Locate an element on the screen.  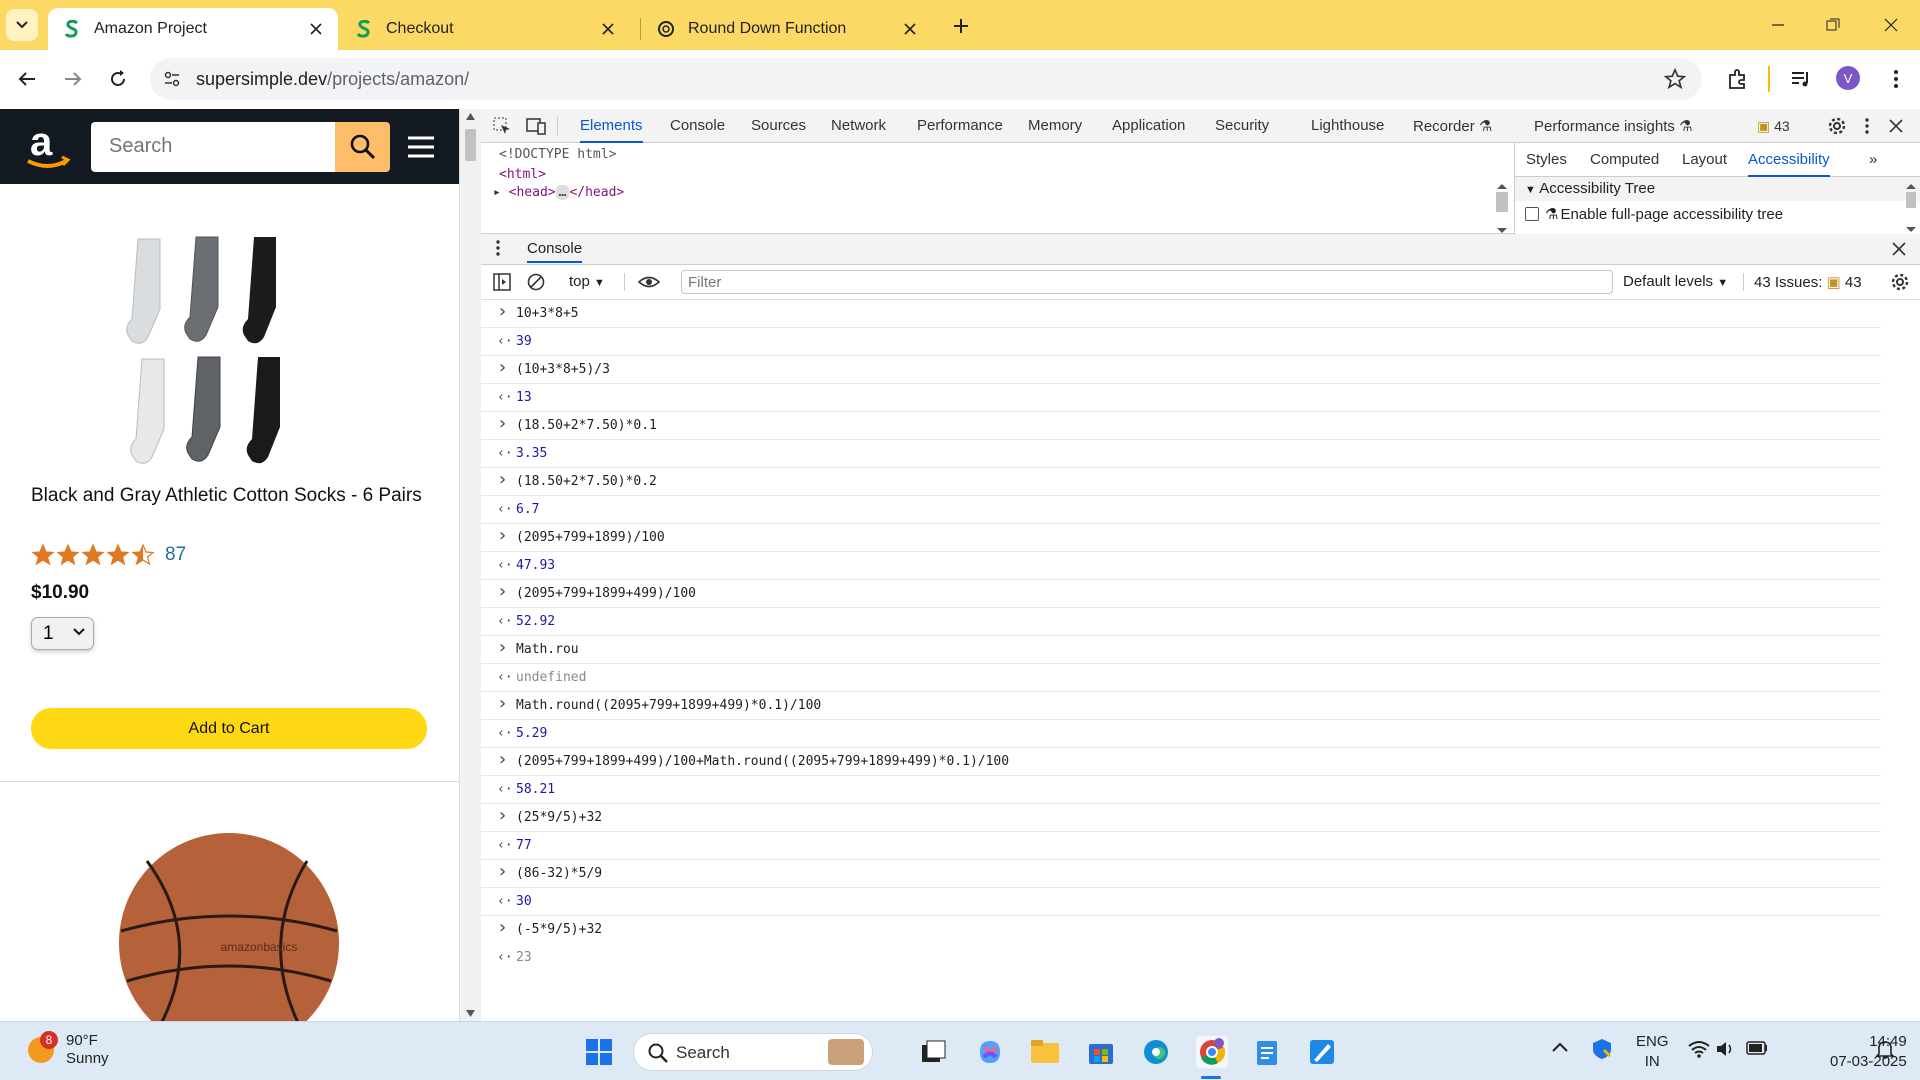
close-window-button is located at coordinates (1891, 25).